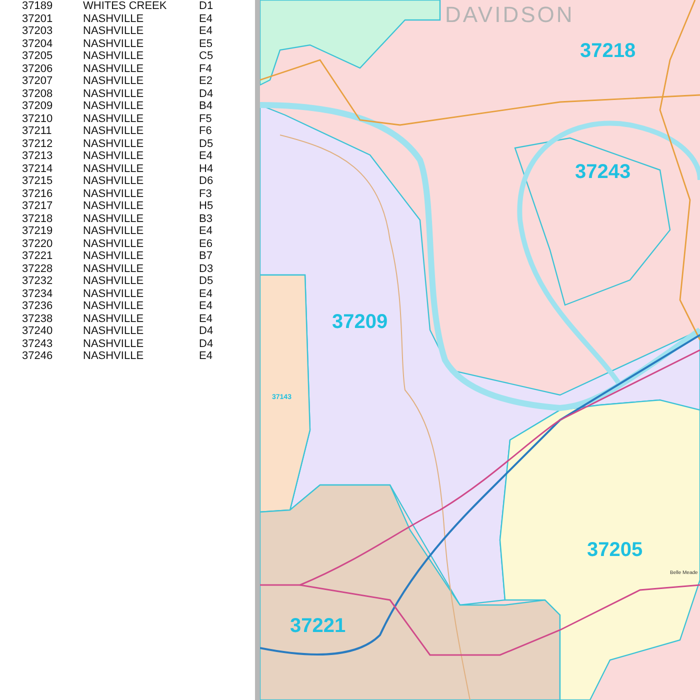  What do you see at coordinates (37, 118) in the screenshot?
I see `zip-code: 37210` at bounding box center [37, 118].